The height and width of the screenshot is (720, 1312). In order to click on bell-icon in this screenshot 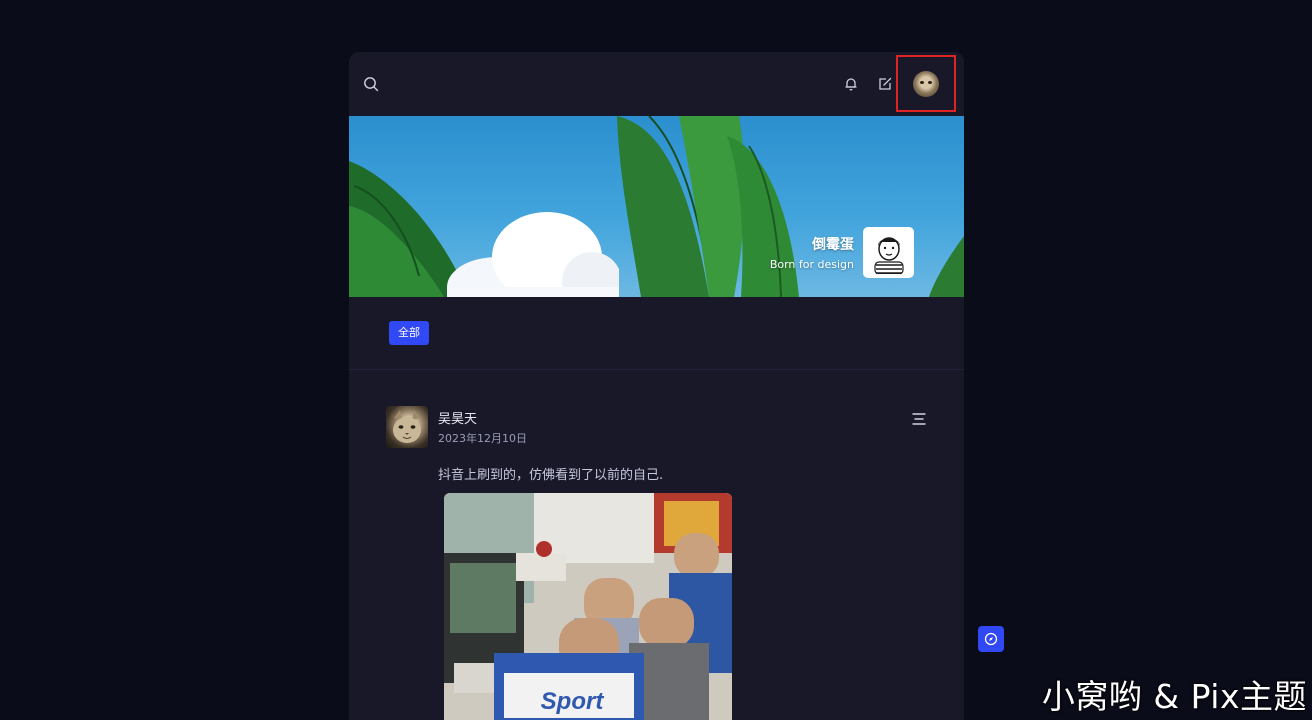, I will do `click(851, 84)`.